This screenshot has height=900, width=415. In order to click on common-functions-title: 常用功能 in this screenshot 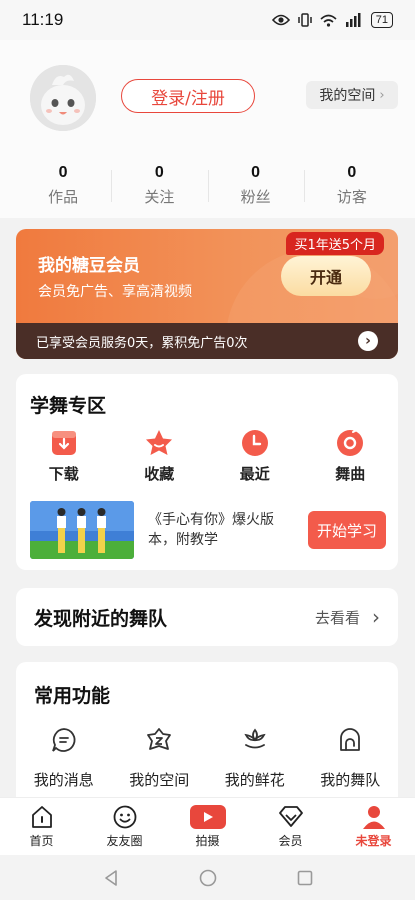, I will do `click(72, 696)`.